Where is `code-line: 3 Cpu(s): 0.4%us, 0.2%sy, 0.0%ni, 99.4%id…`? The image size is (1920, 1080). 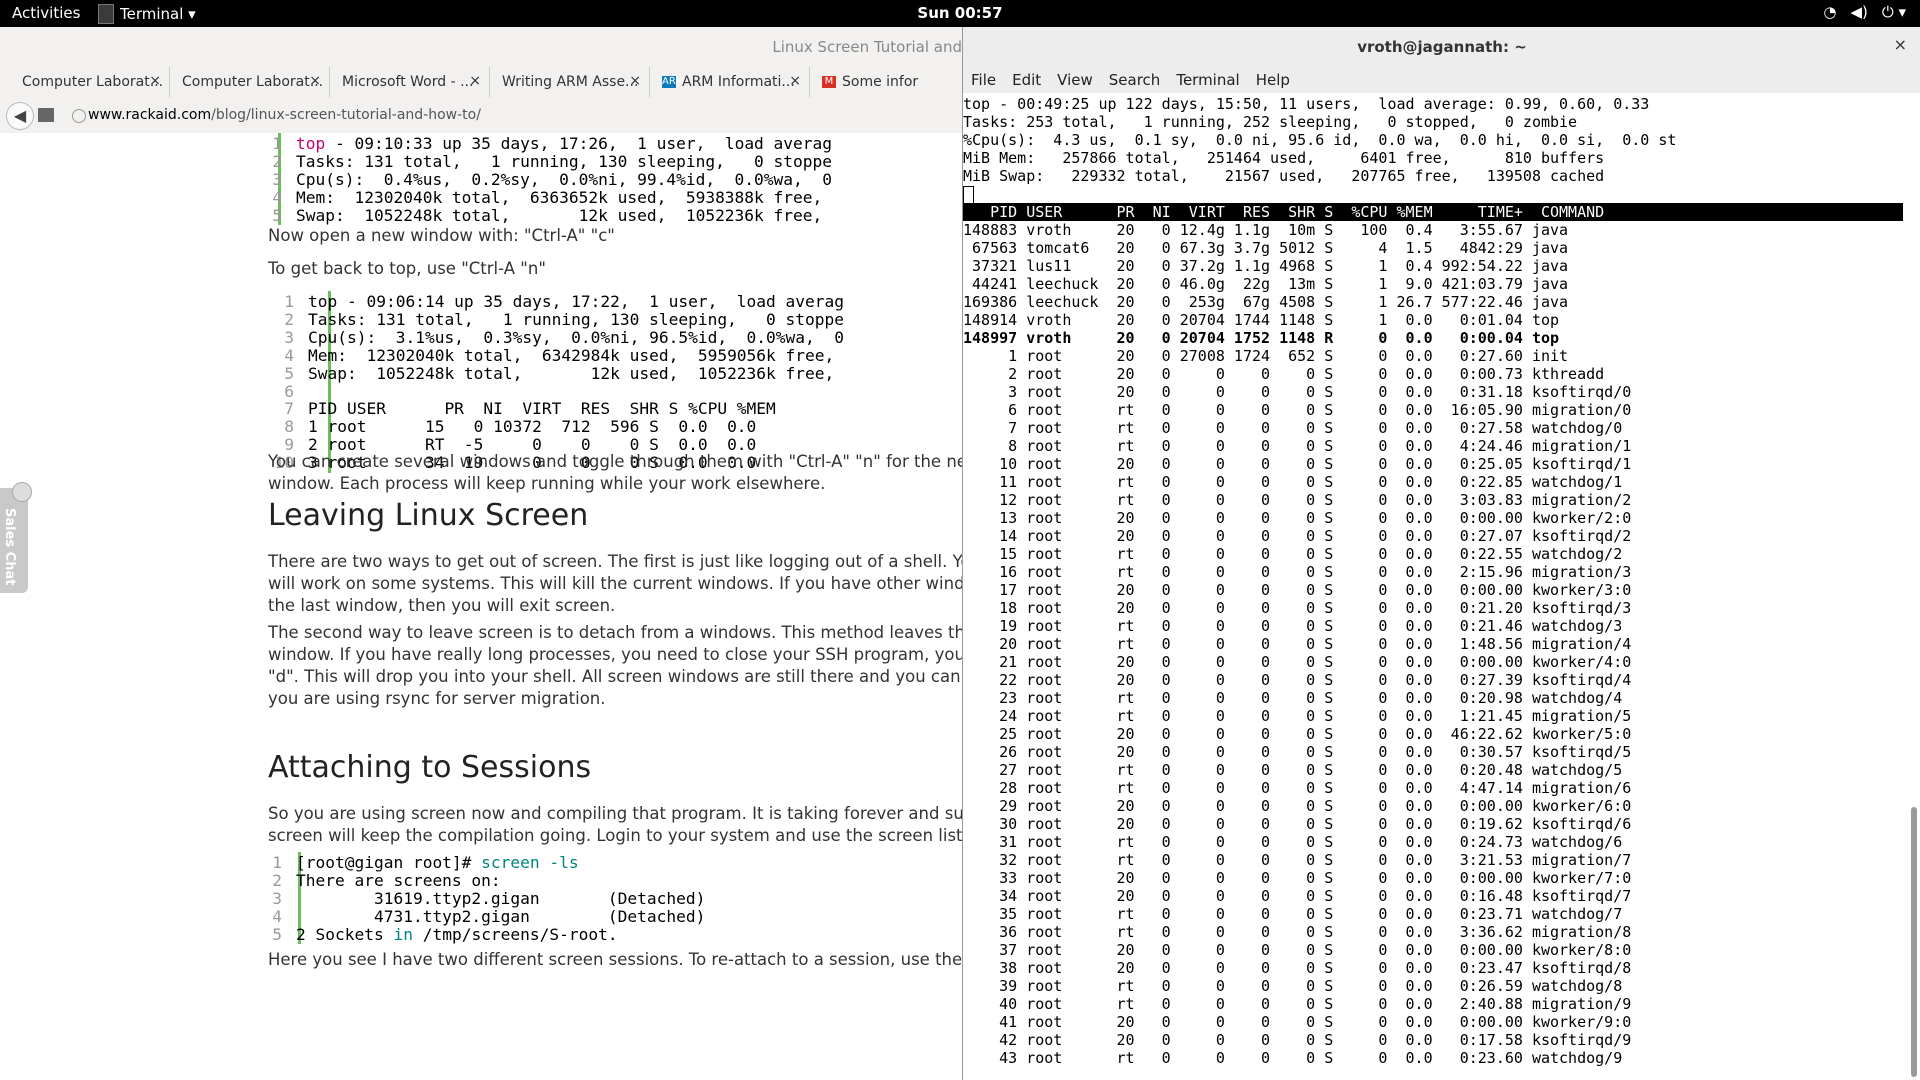 code-line: 3 Cpu(s): 0.4%us, 0.2%sy, 0.0%ni, 99.4%id… is located at coordinates (546, 179).